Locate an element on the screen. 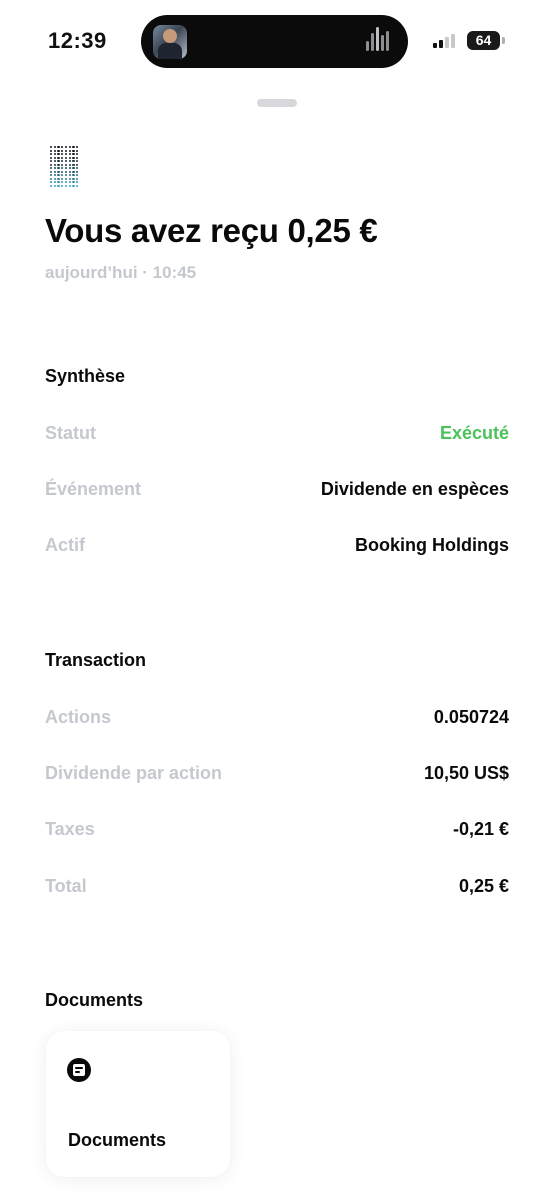 The width and height of the screenshot is (554, 1200). cellular-signal-icon is located at coordinates (447, 41).